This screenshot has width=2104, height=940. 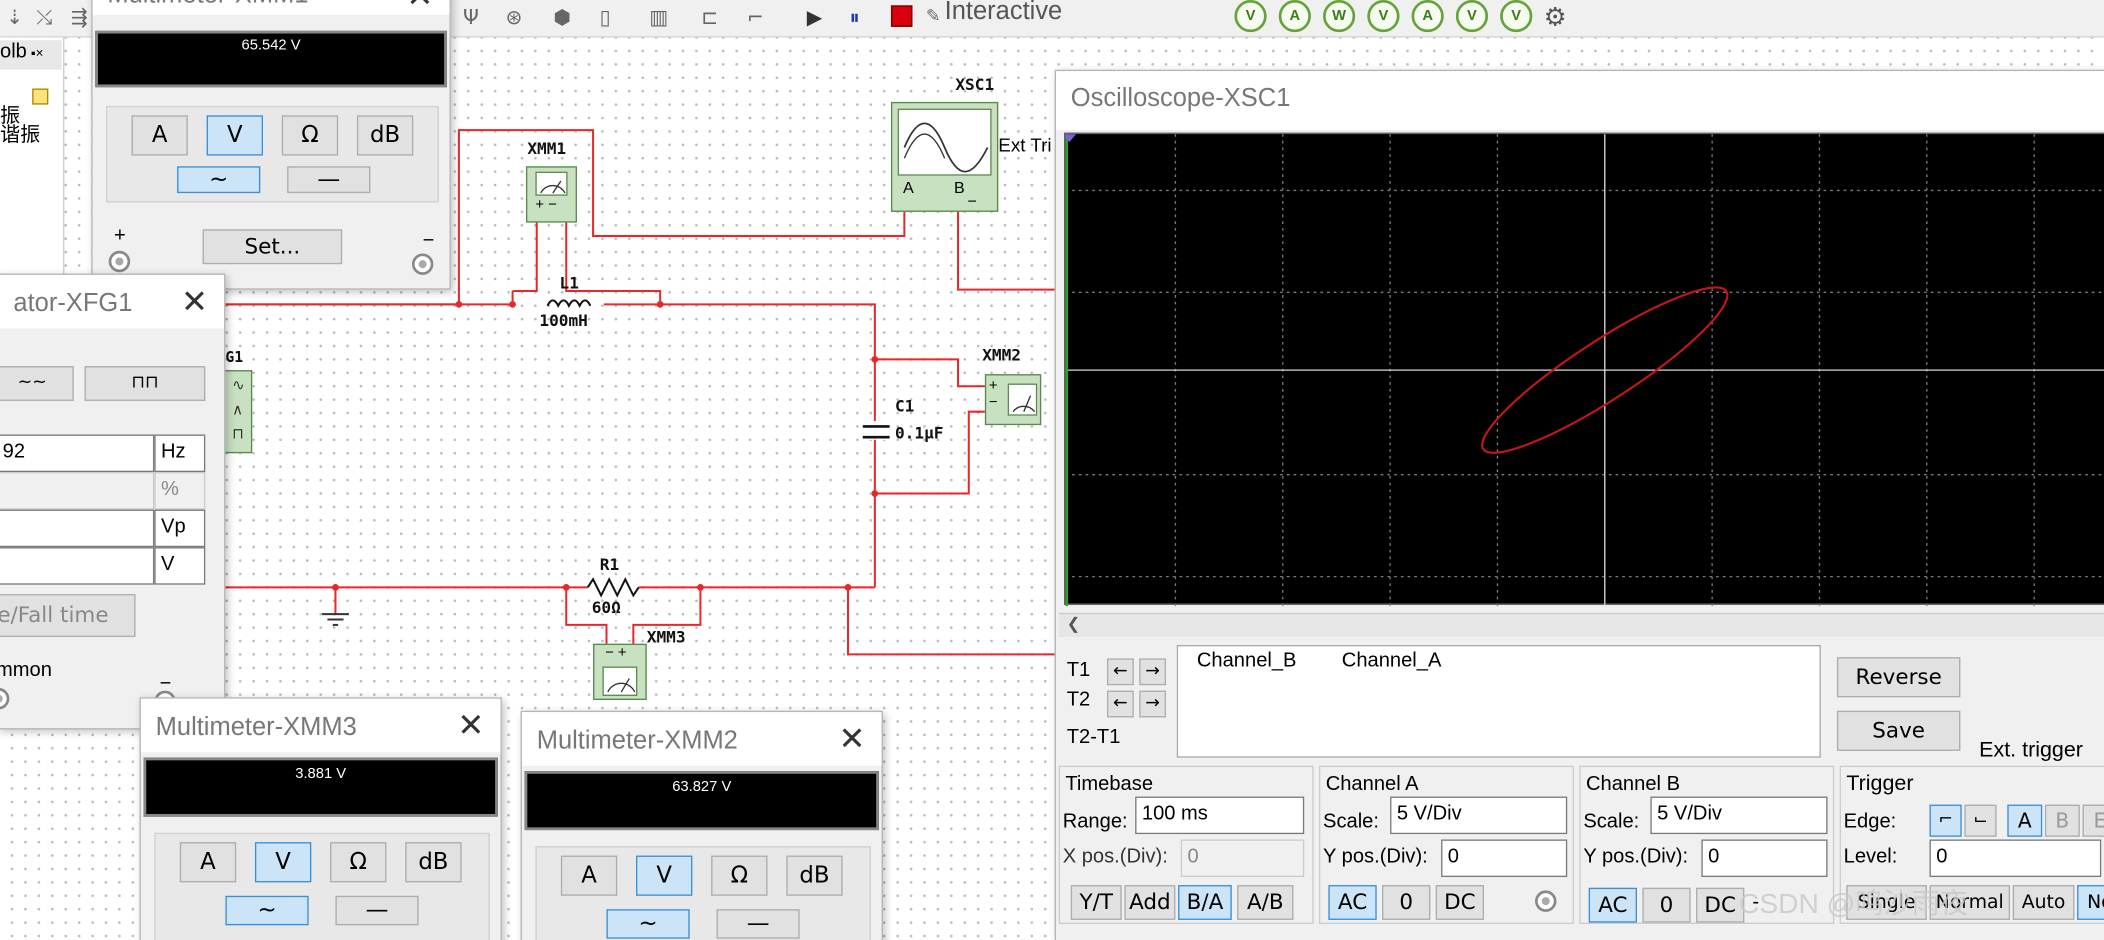 I want to click on xmm2-volt-button: V, so click(x=664, y=875).